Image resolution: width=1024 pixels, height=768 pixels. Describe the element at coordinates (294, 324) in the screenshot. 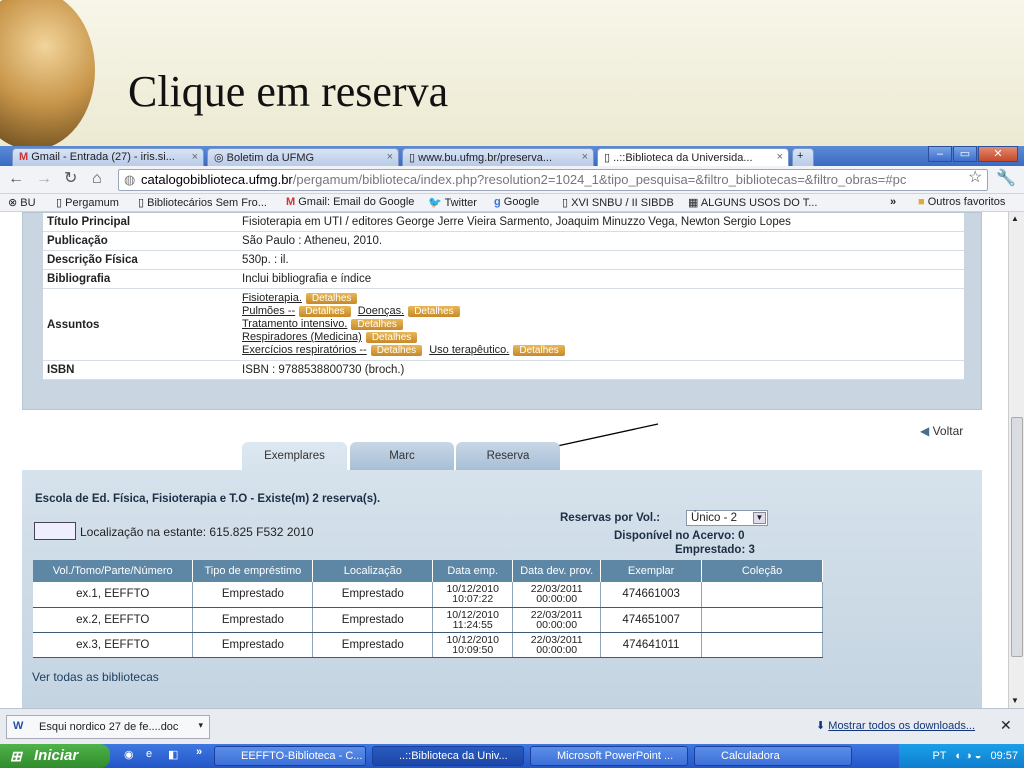

I see `subject-link: Tratamento intensivo.` at that location.